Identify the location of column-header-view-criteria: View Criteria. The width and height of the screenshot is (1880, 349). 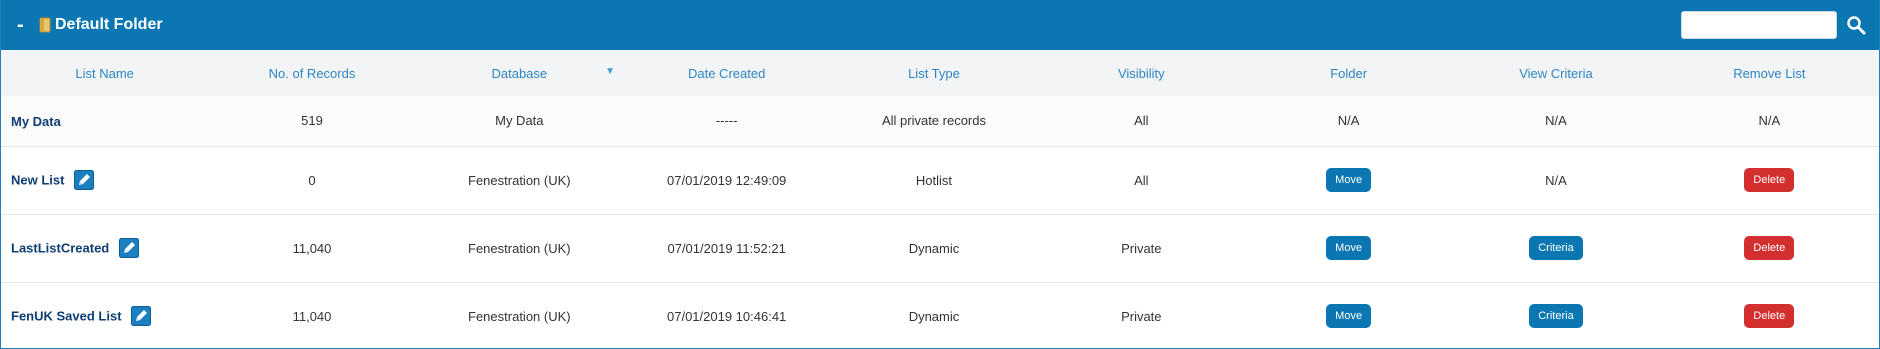
(1555, 73).